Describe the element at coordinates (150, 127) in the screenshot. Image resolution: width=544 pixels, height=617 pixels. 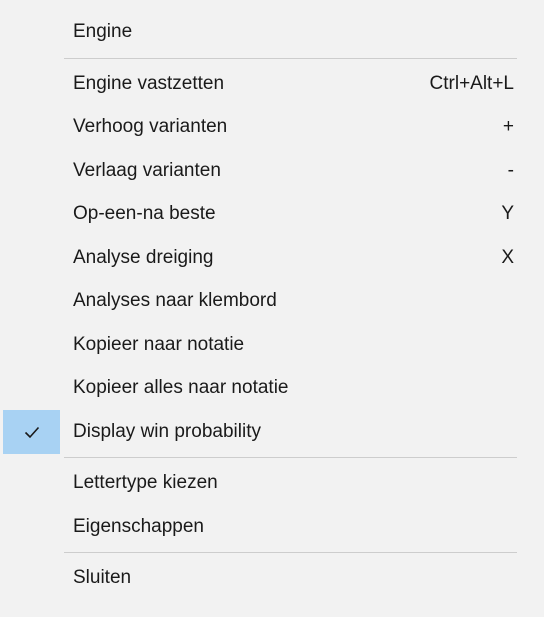
I see `menu-item-label: Verhoog varianten` at that location.